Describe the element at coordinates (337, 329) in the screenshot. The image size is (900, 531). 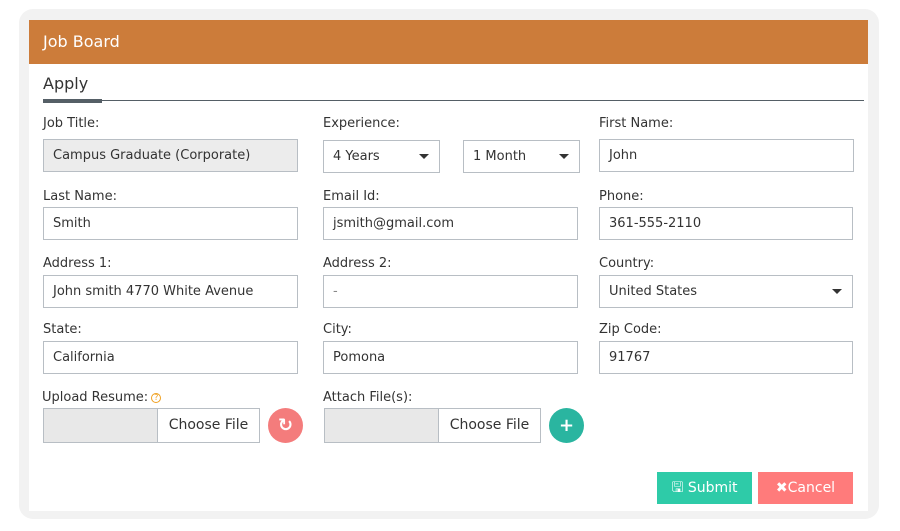
I see `city-label: City:` at that location.